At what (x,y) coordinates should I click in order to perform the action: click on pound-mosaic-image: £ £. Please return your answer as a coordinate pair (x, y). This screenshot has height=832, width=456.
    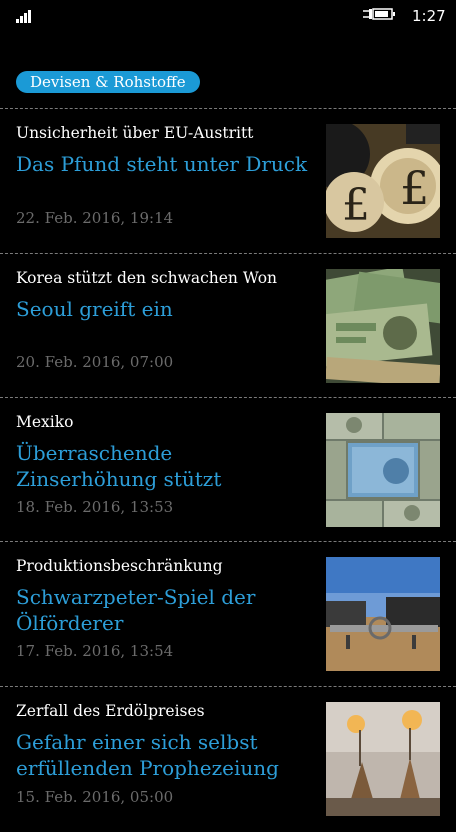
    Looking at the image, I should click on (383, 181).